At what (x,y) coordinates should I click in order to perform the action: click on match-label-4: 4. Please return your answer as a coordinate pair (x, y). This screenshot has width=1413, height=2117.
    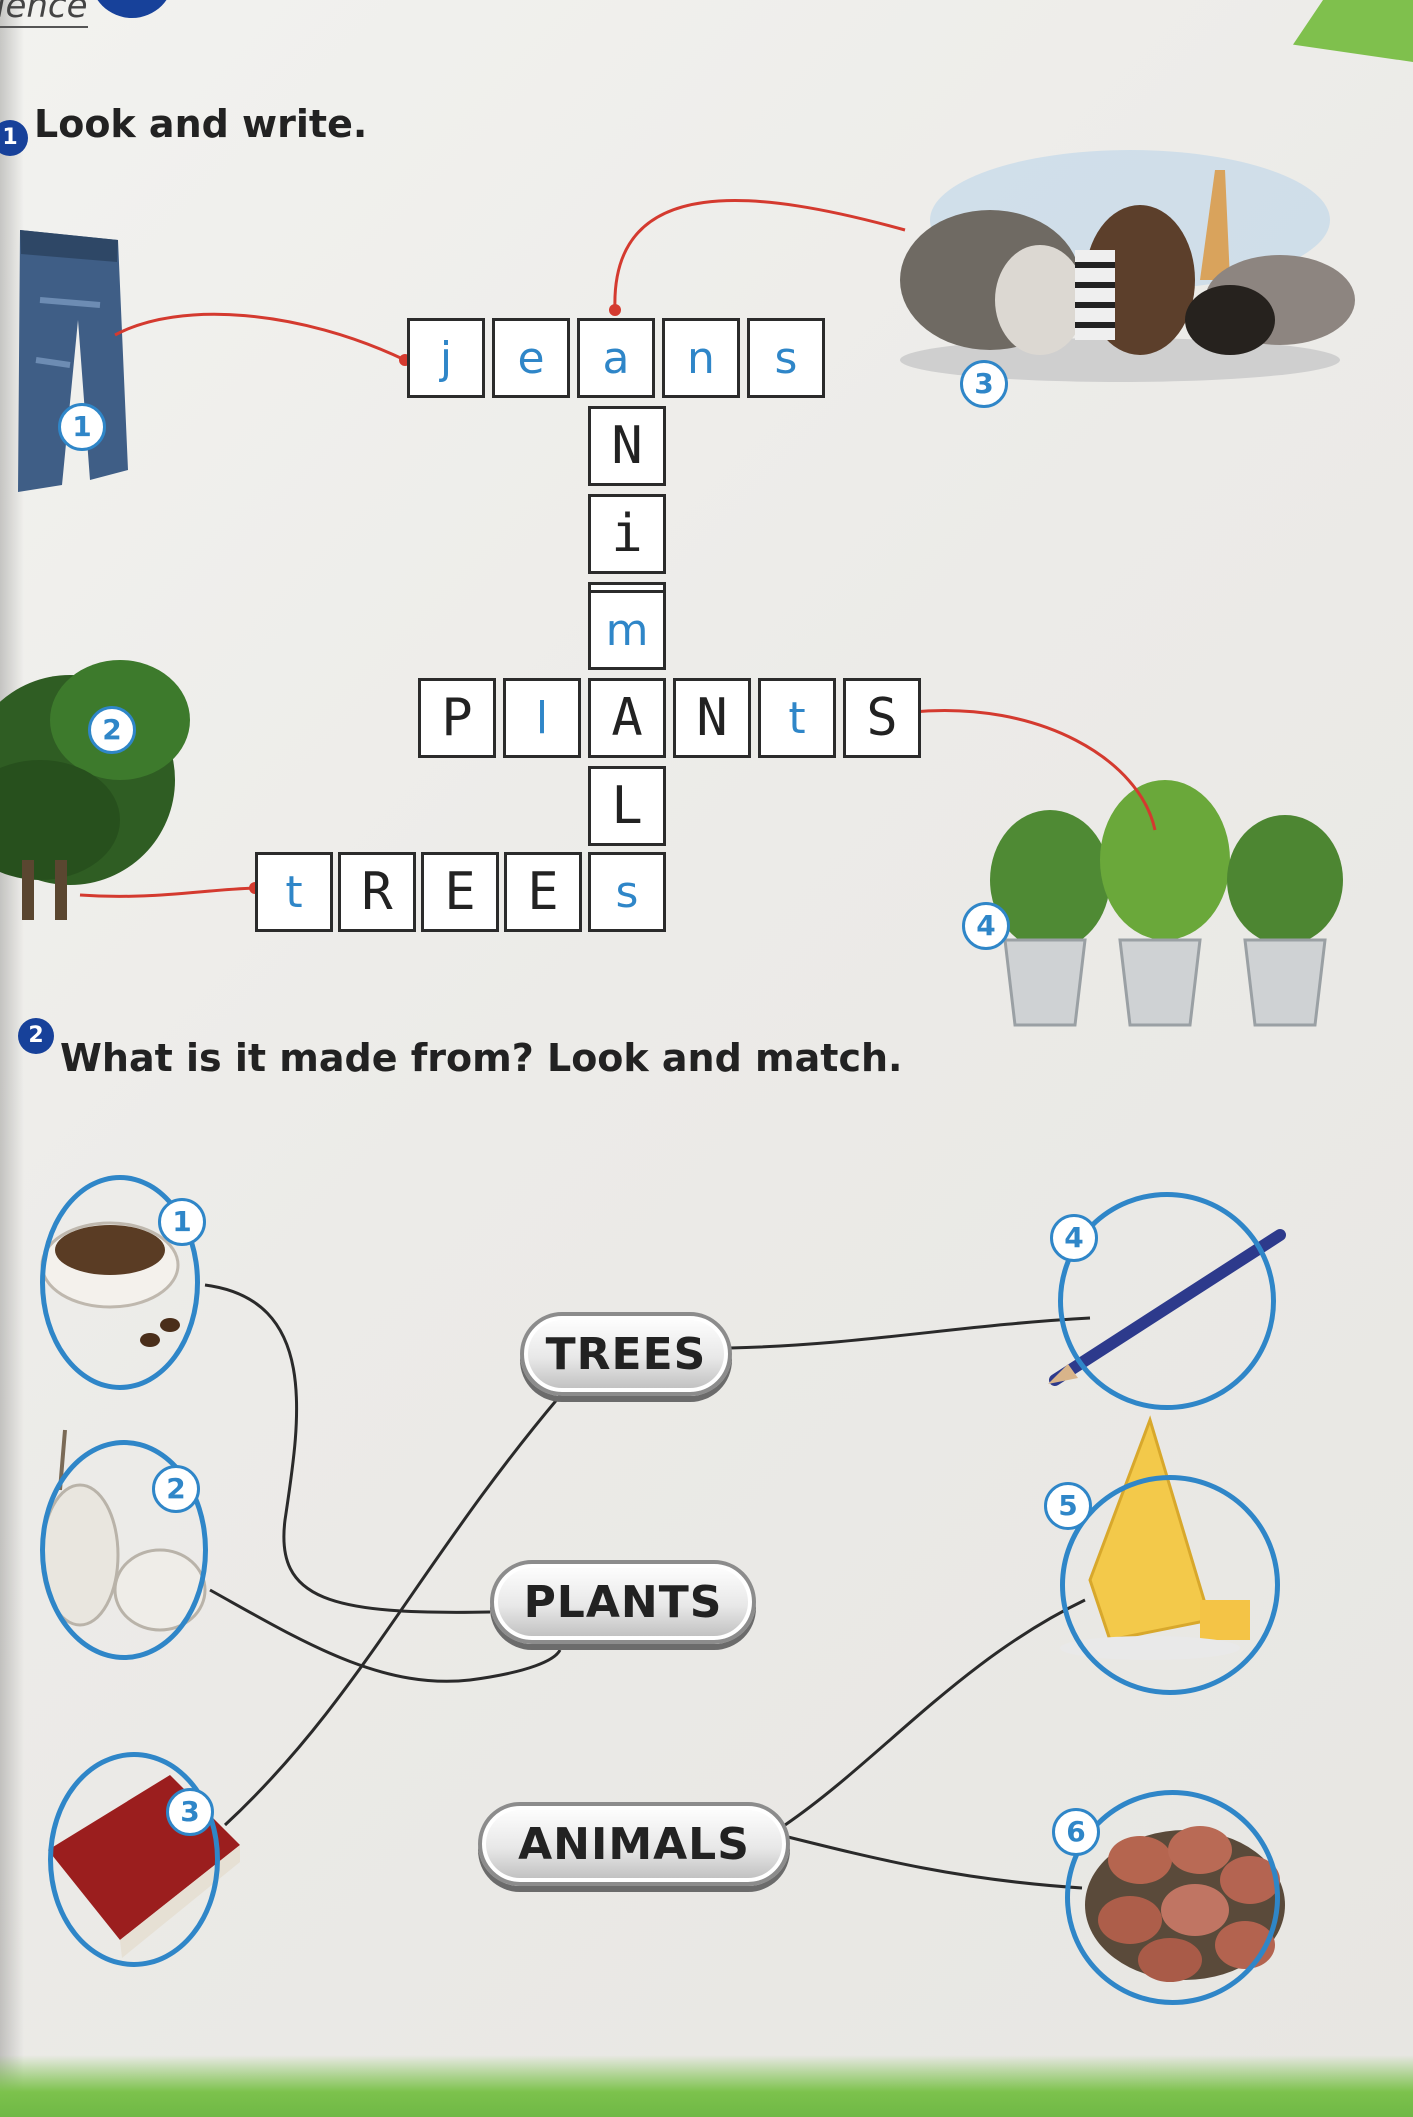
    Looking at the image, I should click on (1074, 1238).